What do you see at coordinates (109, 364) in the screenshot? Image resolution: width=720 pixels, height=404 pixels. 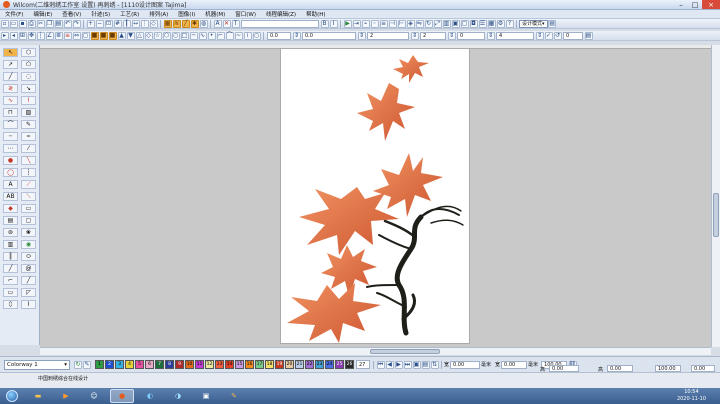 I see `color-swatch: 2` at bounding box center [109, 364].